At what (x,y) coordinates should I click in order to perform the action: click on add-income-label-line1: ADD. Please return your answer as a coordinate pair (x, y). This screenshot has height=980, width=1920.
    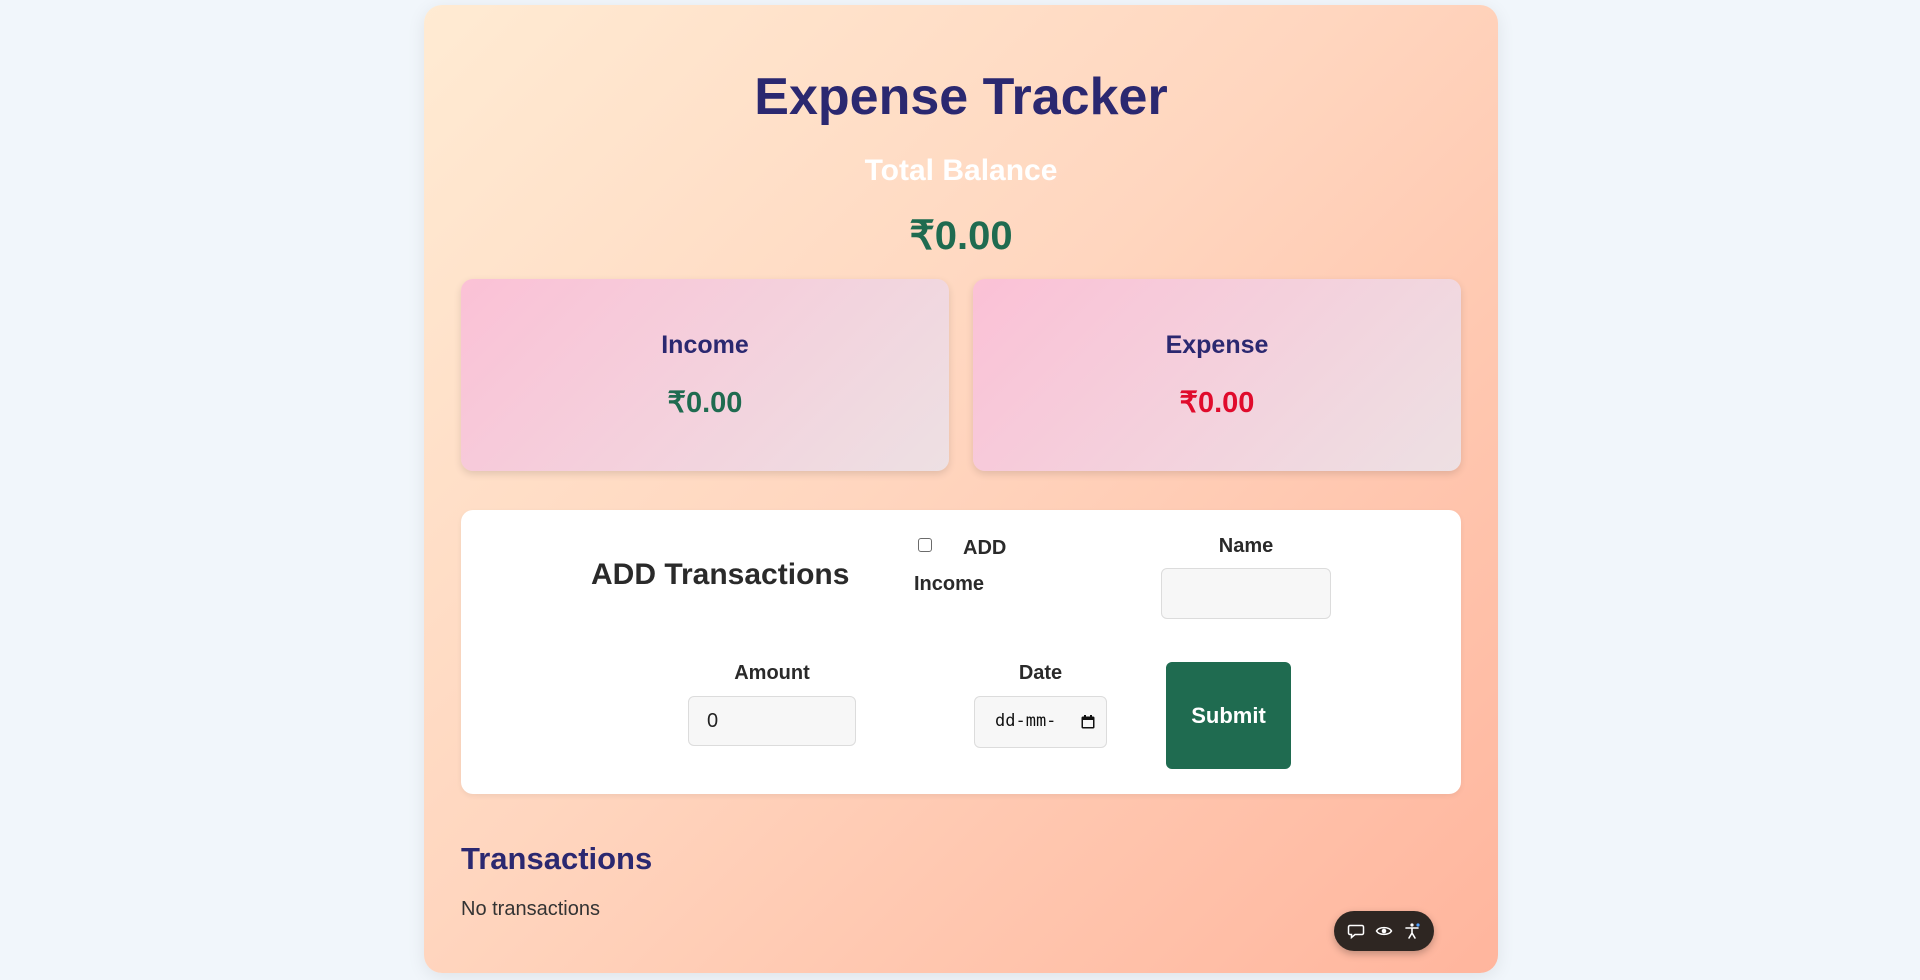
    Looking at the image, I should click on (985, 548).